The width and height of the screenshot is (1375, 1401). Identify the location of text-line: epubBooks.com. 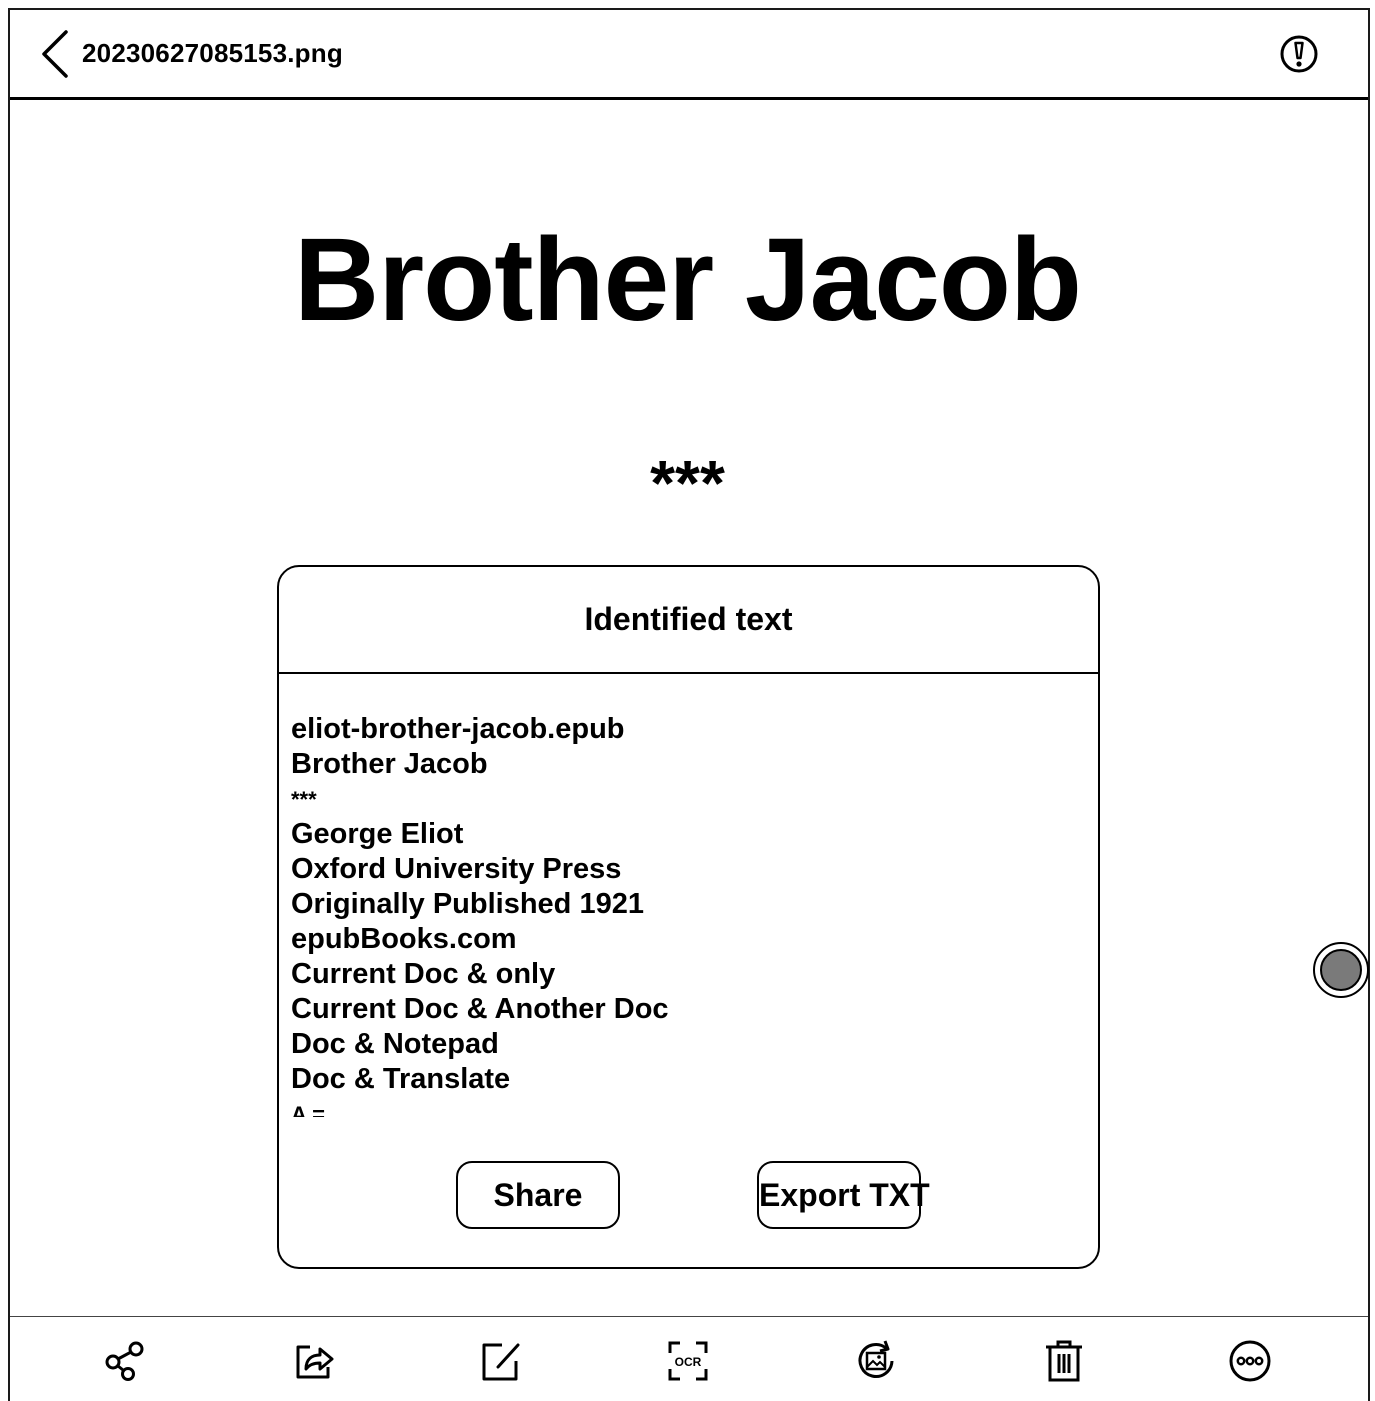
(404, 939).